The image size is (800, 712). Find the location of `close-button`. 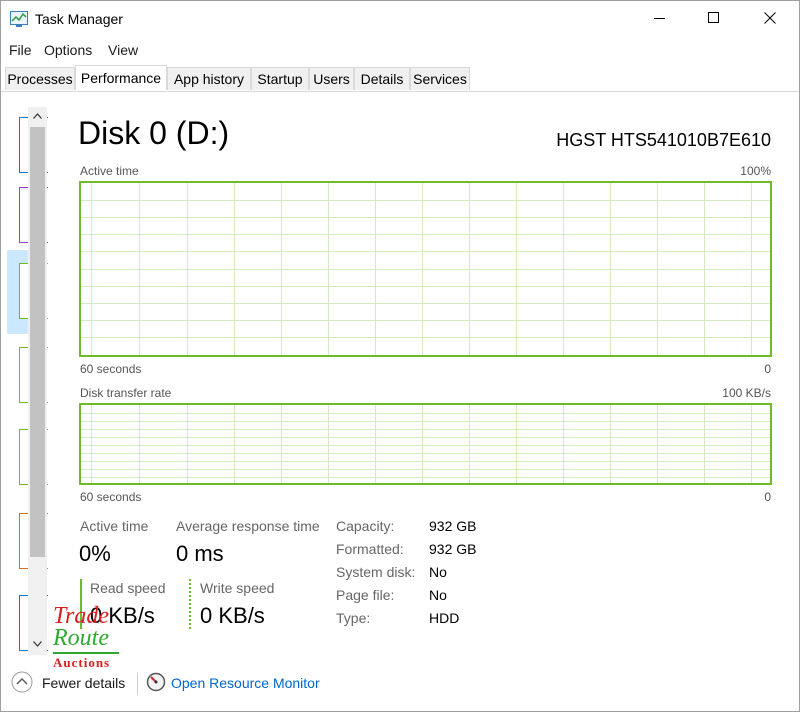

close-button is located at coordinates (770, 18).